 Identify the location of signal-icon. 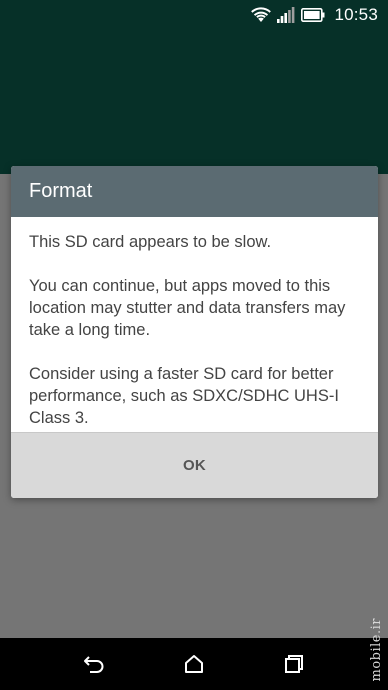
(286, 15).